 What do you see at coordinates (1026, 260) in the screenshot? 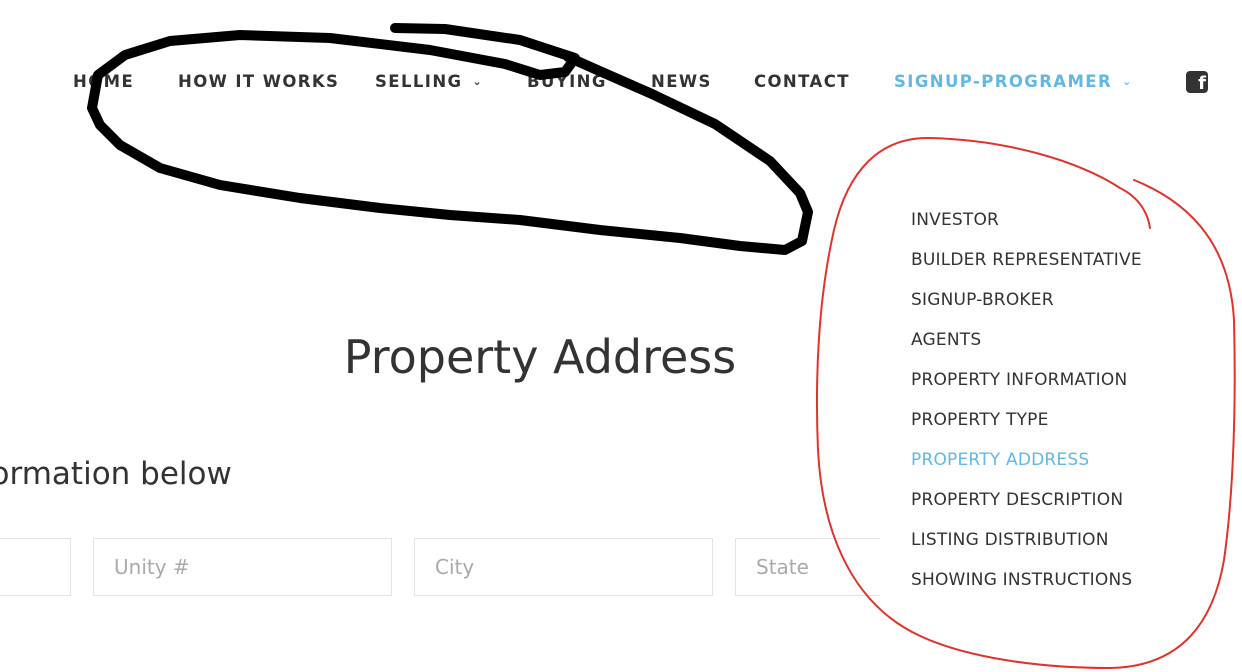
I see `menu-item-builder-representative: BUILDER REPRESENTATIVE` at bounding box center [1026, 260].